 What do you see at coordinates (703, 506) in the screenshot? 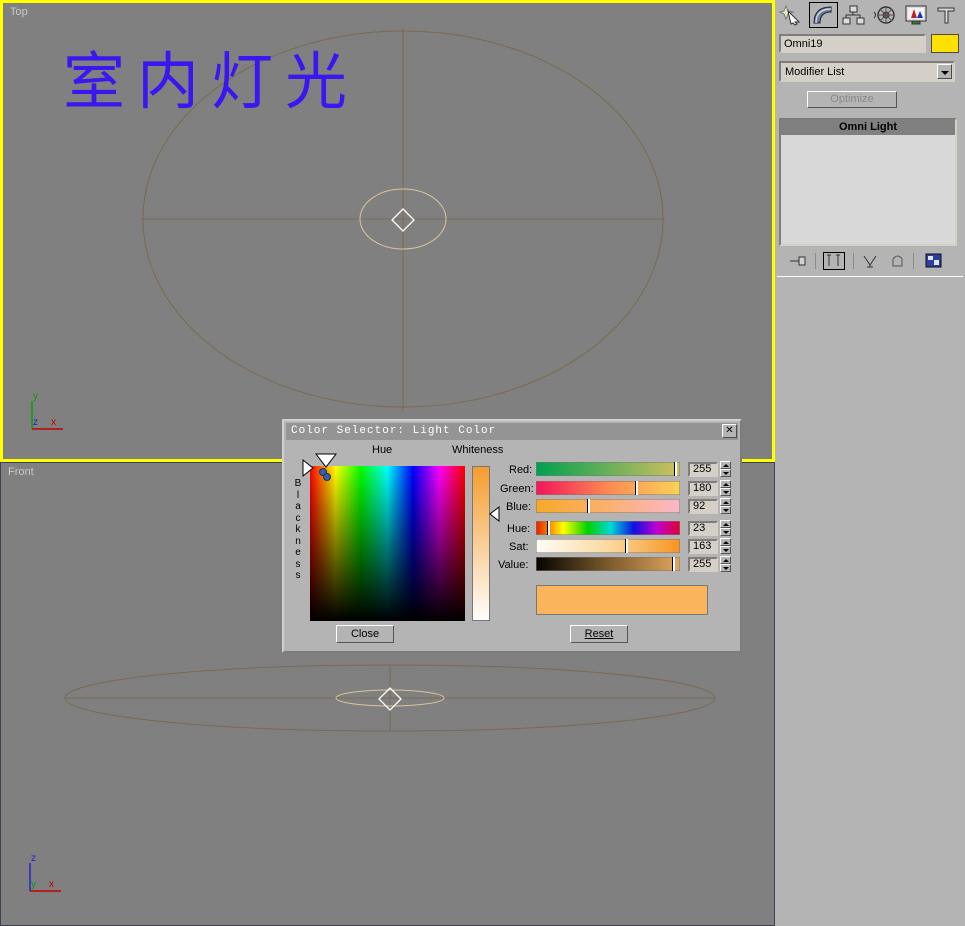
I see `blue-value-input: 92` at bounding box center [703, 506].